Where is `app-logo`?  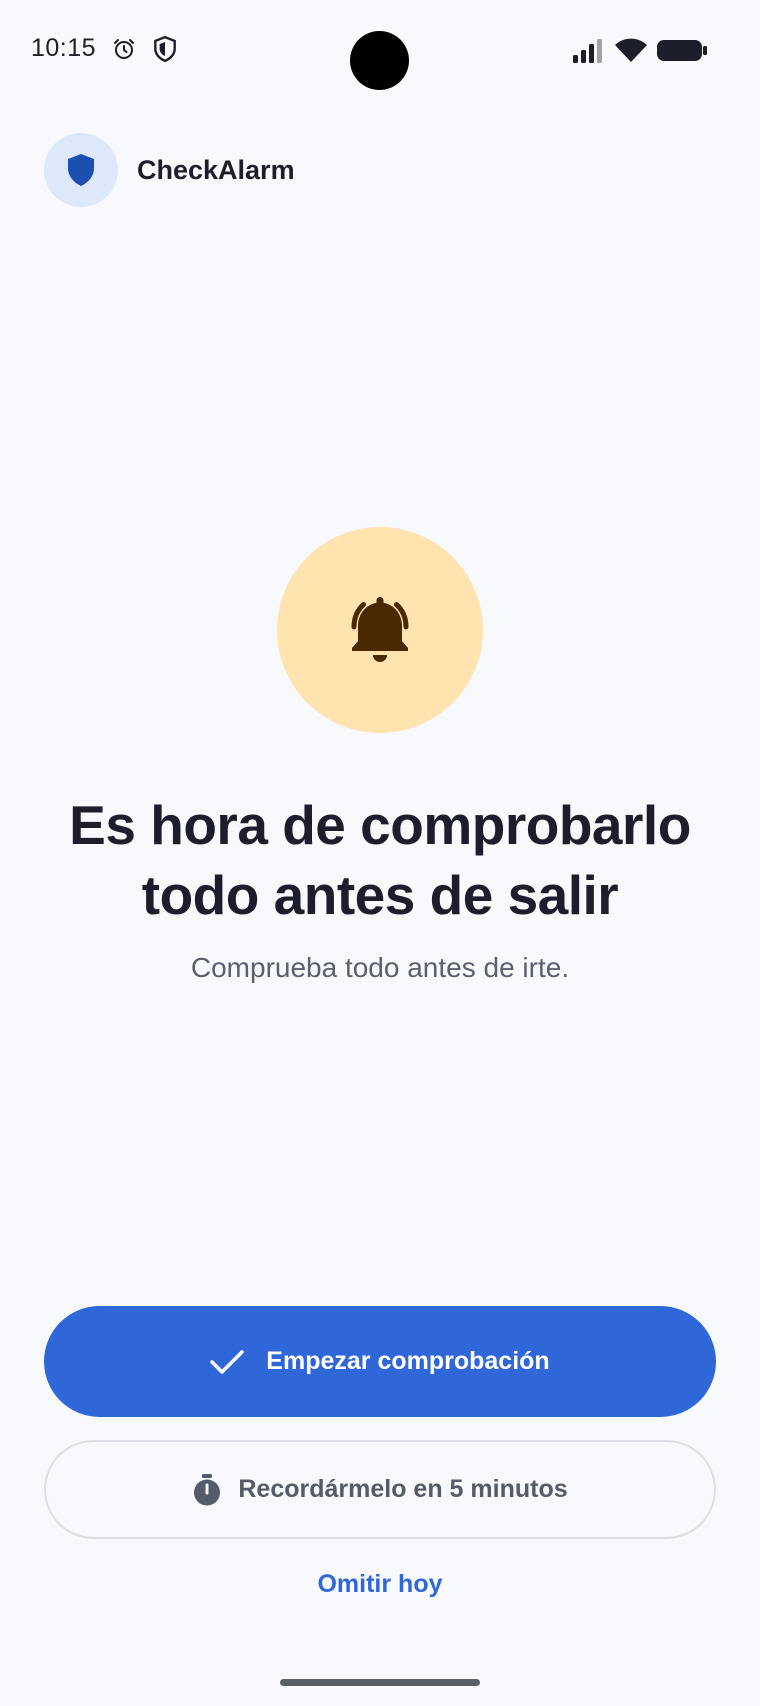
app-logo is located at coordinates (81, 170).